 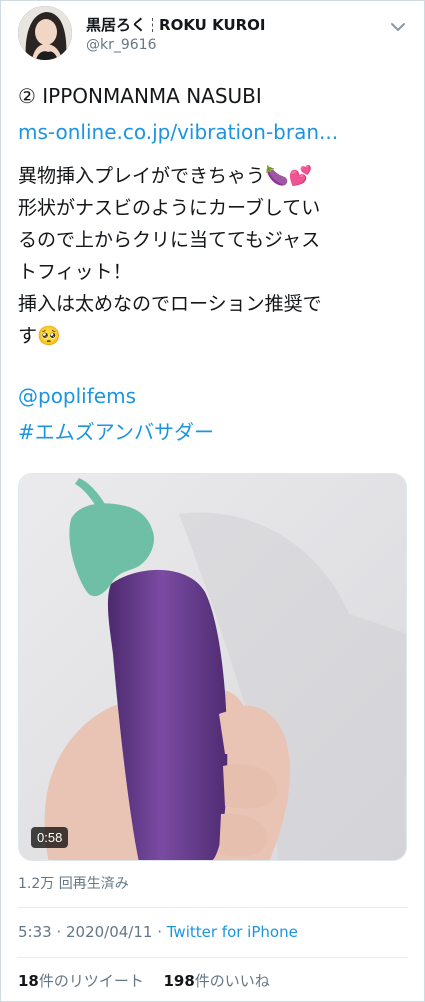 What do you see at coordinates (140, 96) in the screenshot?
I see `tweet-title: ② IPPONMANMA NASUBI` at bounding box center [140, 96].